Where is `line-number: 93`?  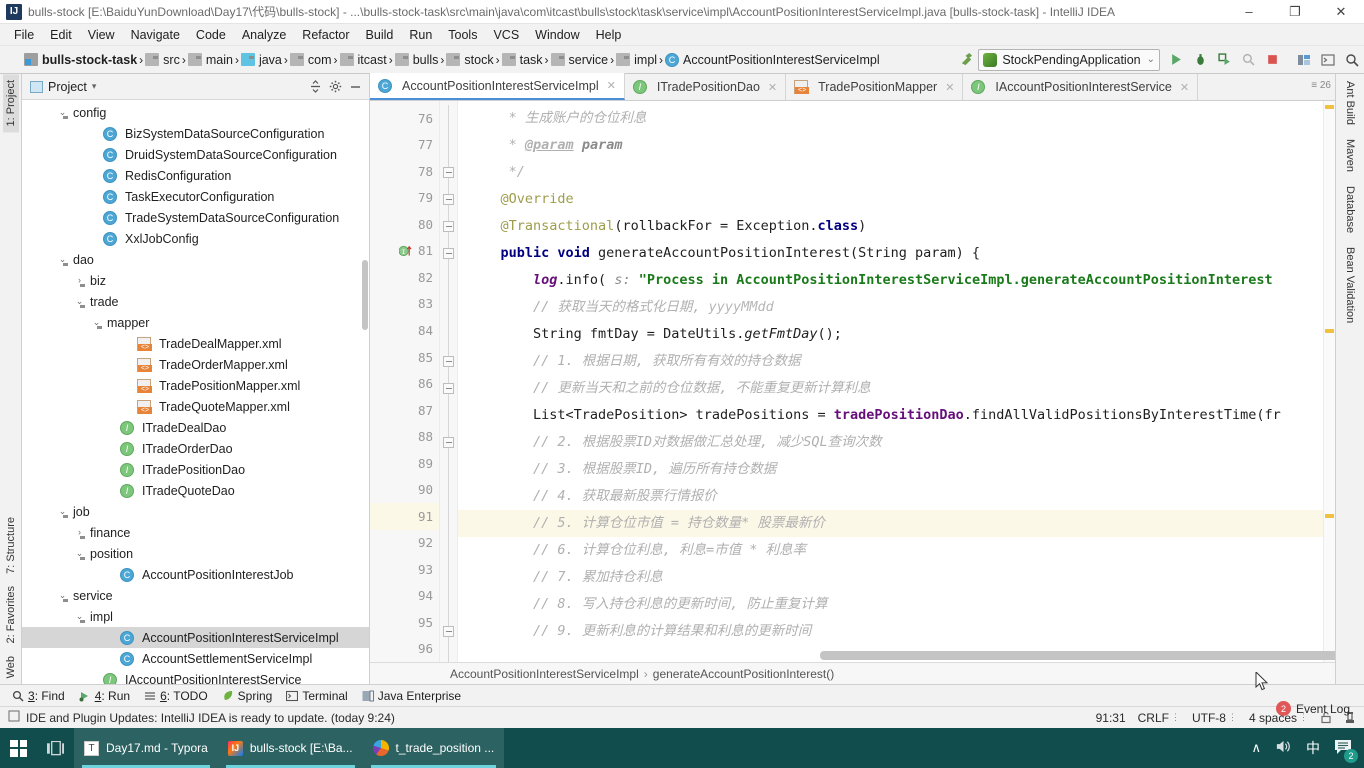 line-number: 93 is located at coordinates (404, 569).